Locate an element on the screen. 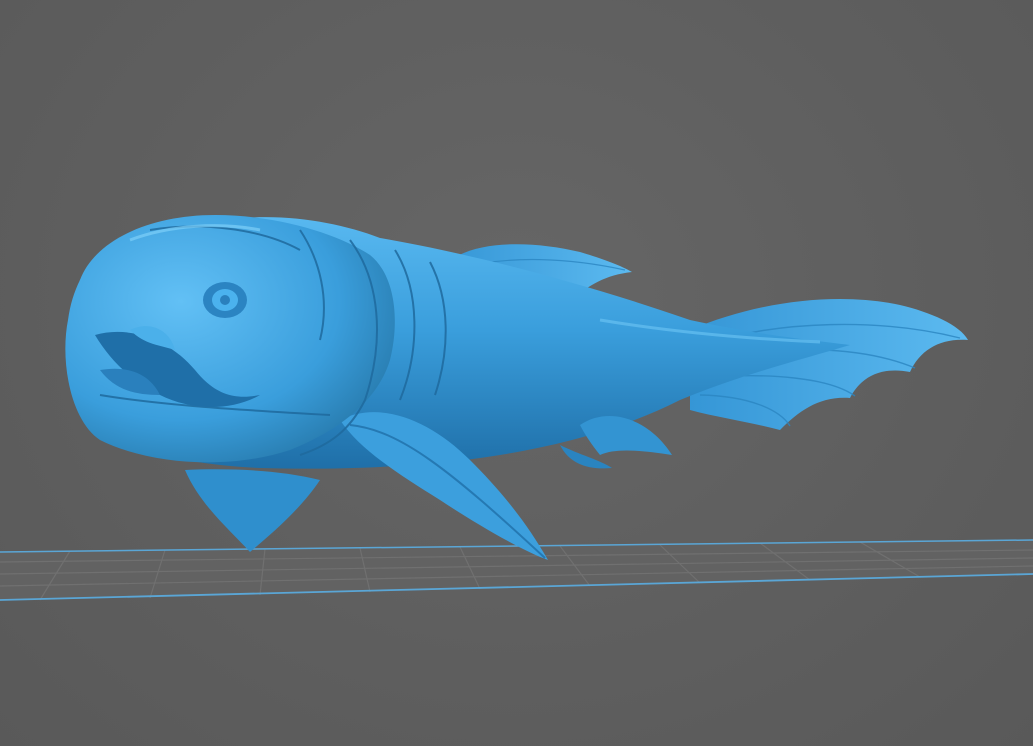 The height and width of the screenshot is (746, 1033). eye-detail is located at coordinates (225, 300).